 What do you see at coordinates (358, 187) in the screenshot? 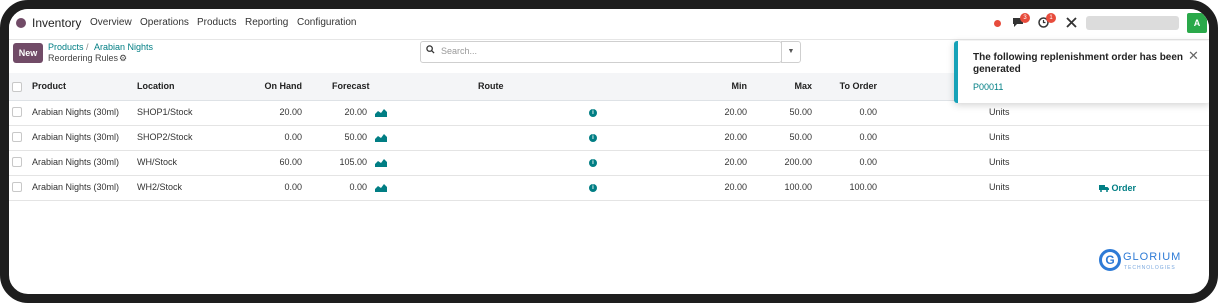
I see `cell-forecast: 0.00` at bounding box center [358, 187].